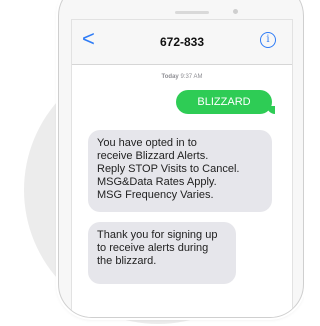 Image resolution: width=320 pixels, height=326 pixels. I want to click on contact-name: 672-833, so click(182, 42).